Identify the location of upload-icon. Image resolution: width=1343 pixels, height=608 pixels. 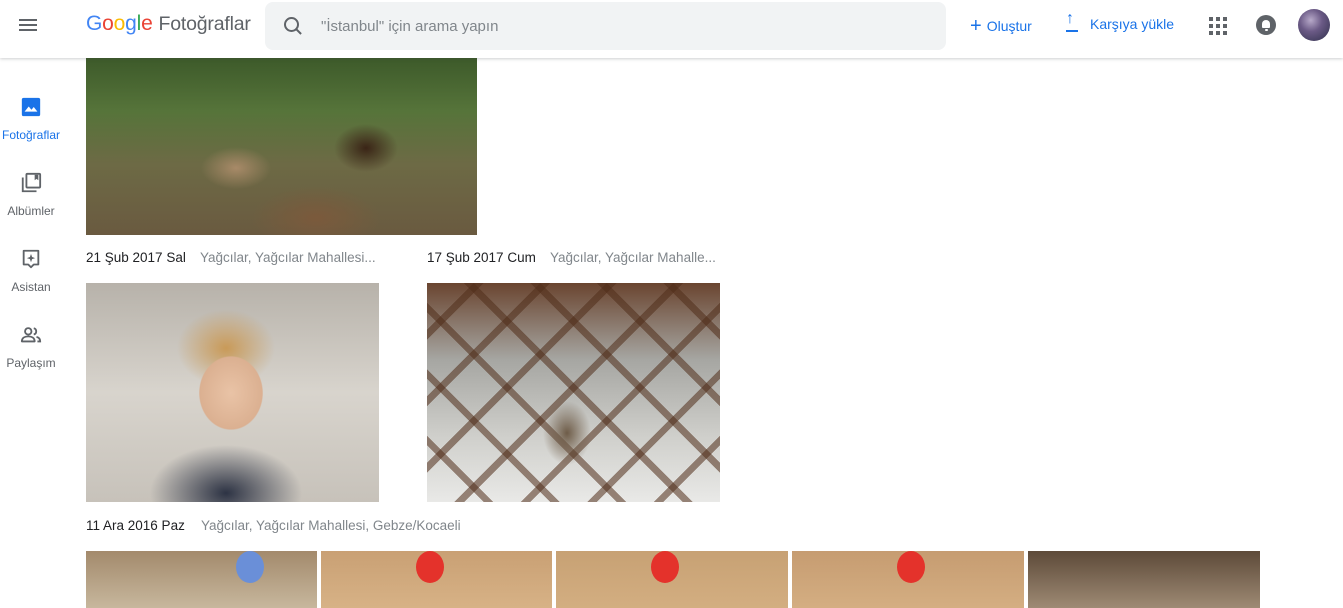
(1072, 21).